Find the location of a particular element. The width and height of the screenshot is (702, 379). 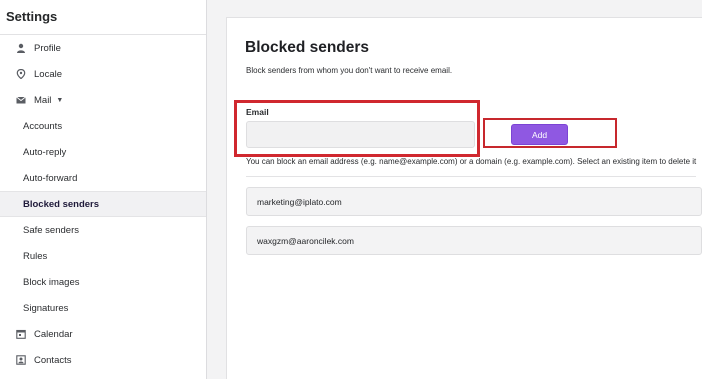

sidebar-item-label: Blocked senders is located at coordinates (61, 204).